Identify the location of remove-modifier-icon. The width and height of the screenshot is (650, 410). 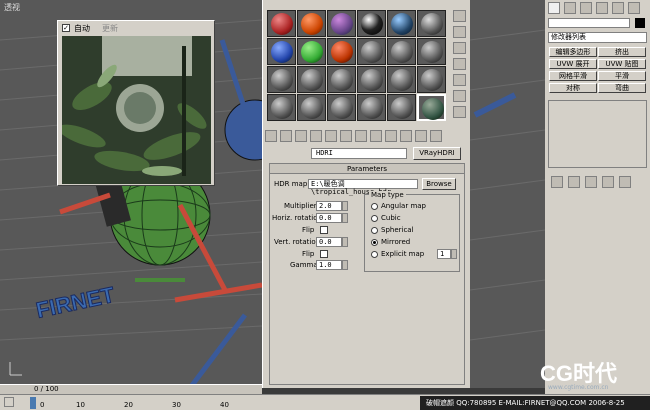
(608, 182).